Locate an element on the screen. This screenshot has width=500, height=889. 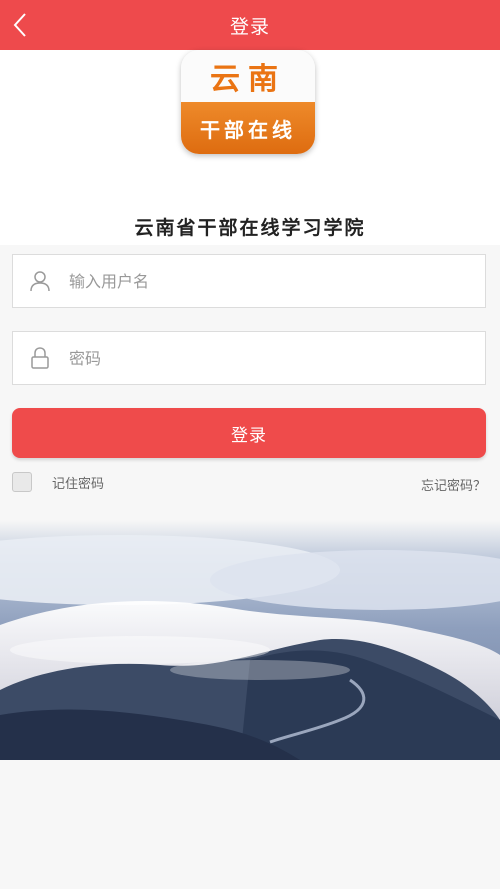
organization-name: 云南省干部在线学习学院 is located at coordinates (250, 228).